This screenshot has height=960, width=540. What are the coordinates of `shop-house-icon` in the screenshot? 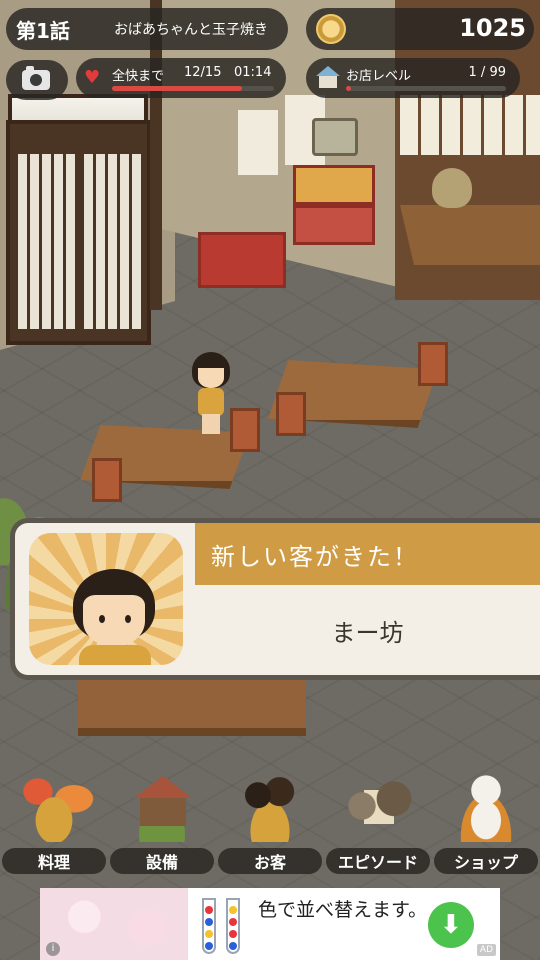 It's located at (328, 77).